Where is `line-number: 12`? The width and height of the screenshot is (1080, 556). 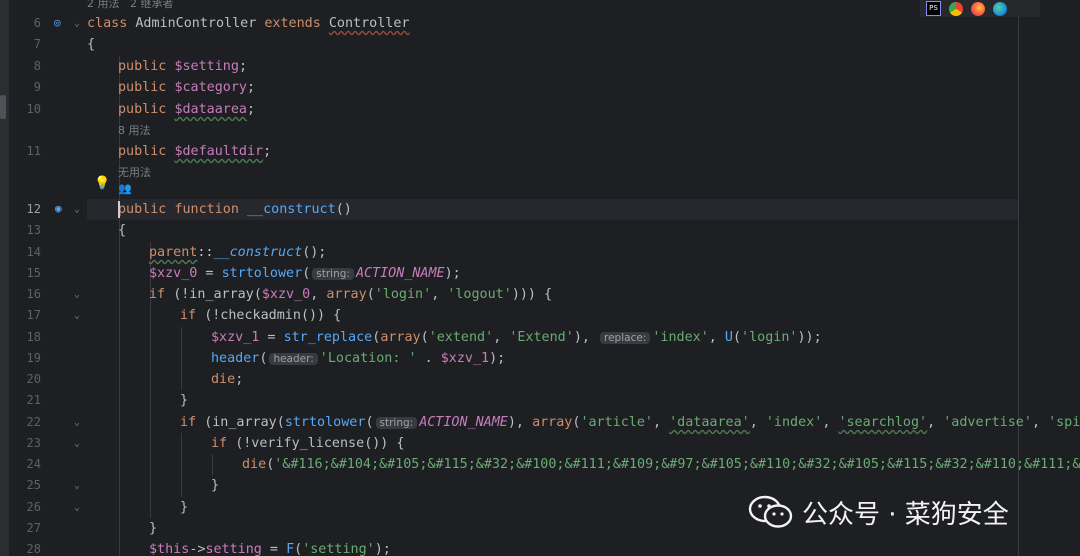 line-number: 12 is located at coordinates (33, 209).